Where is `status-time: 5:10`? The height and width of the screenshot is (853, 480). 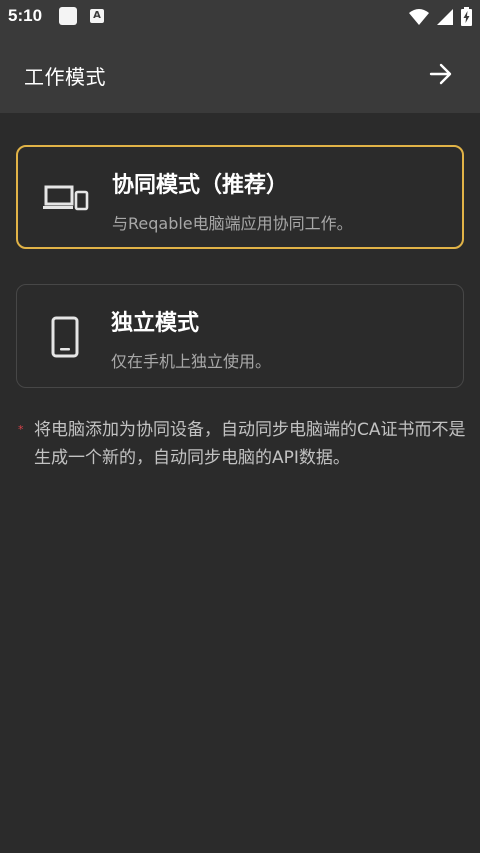
status-time: 5:10 is located at coordinates (25, 15).